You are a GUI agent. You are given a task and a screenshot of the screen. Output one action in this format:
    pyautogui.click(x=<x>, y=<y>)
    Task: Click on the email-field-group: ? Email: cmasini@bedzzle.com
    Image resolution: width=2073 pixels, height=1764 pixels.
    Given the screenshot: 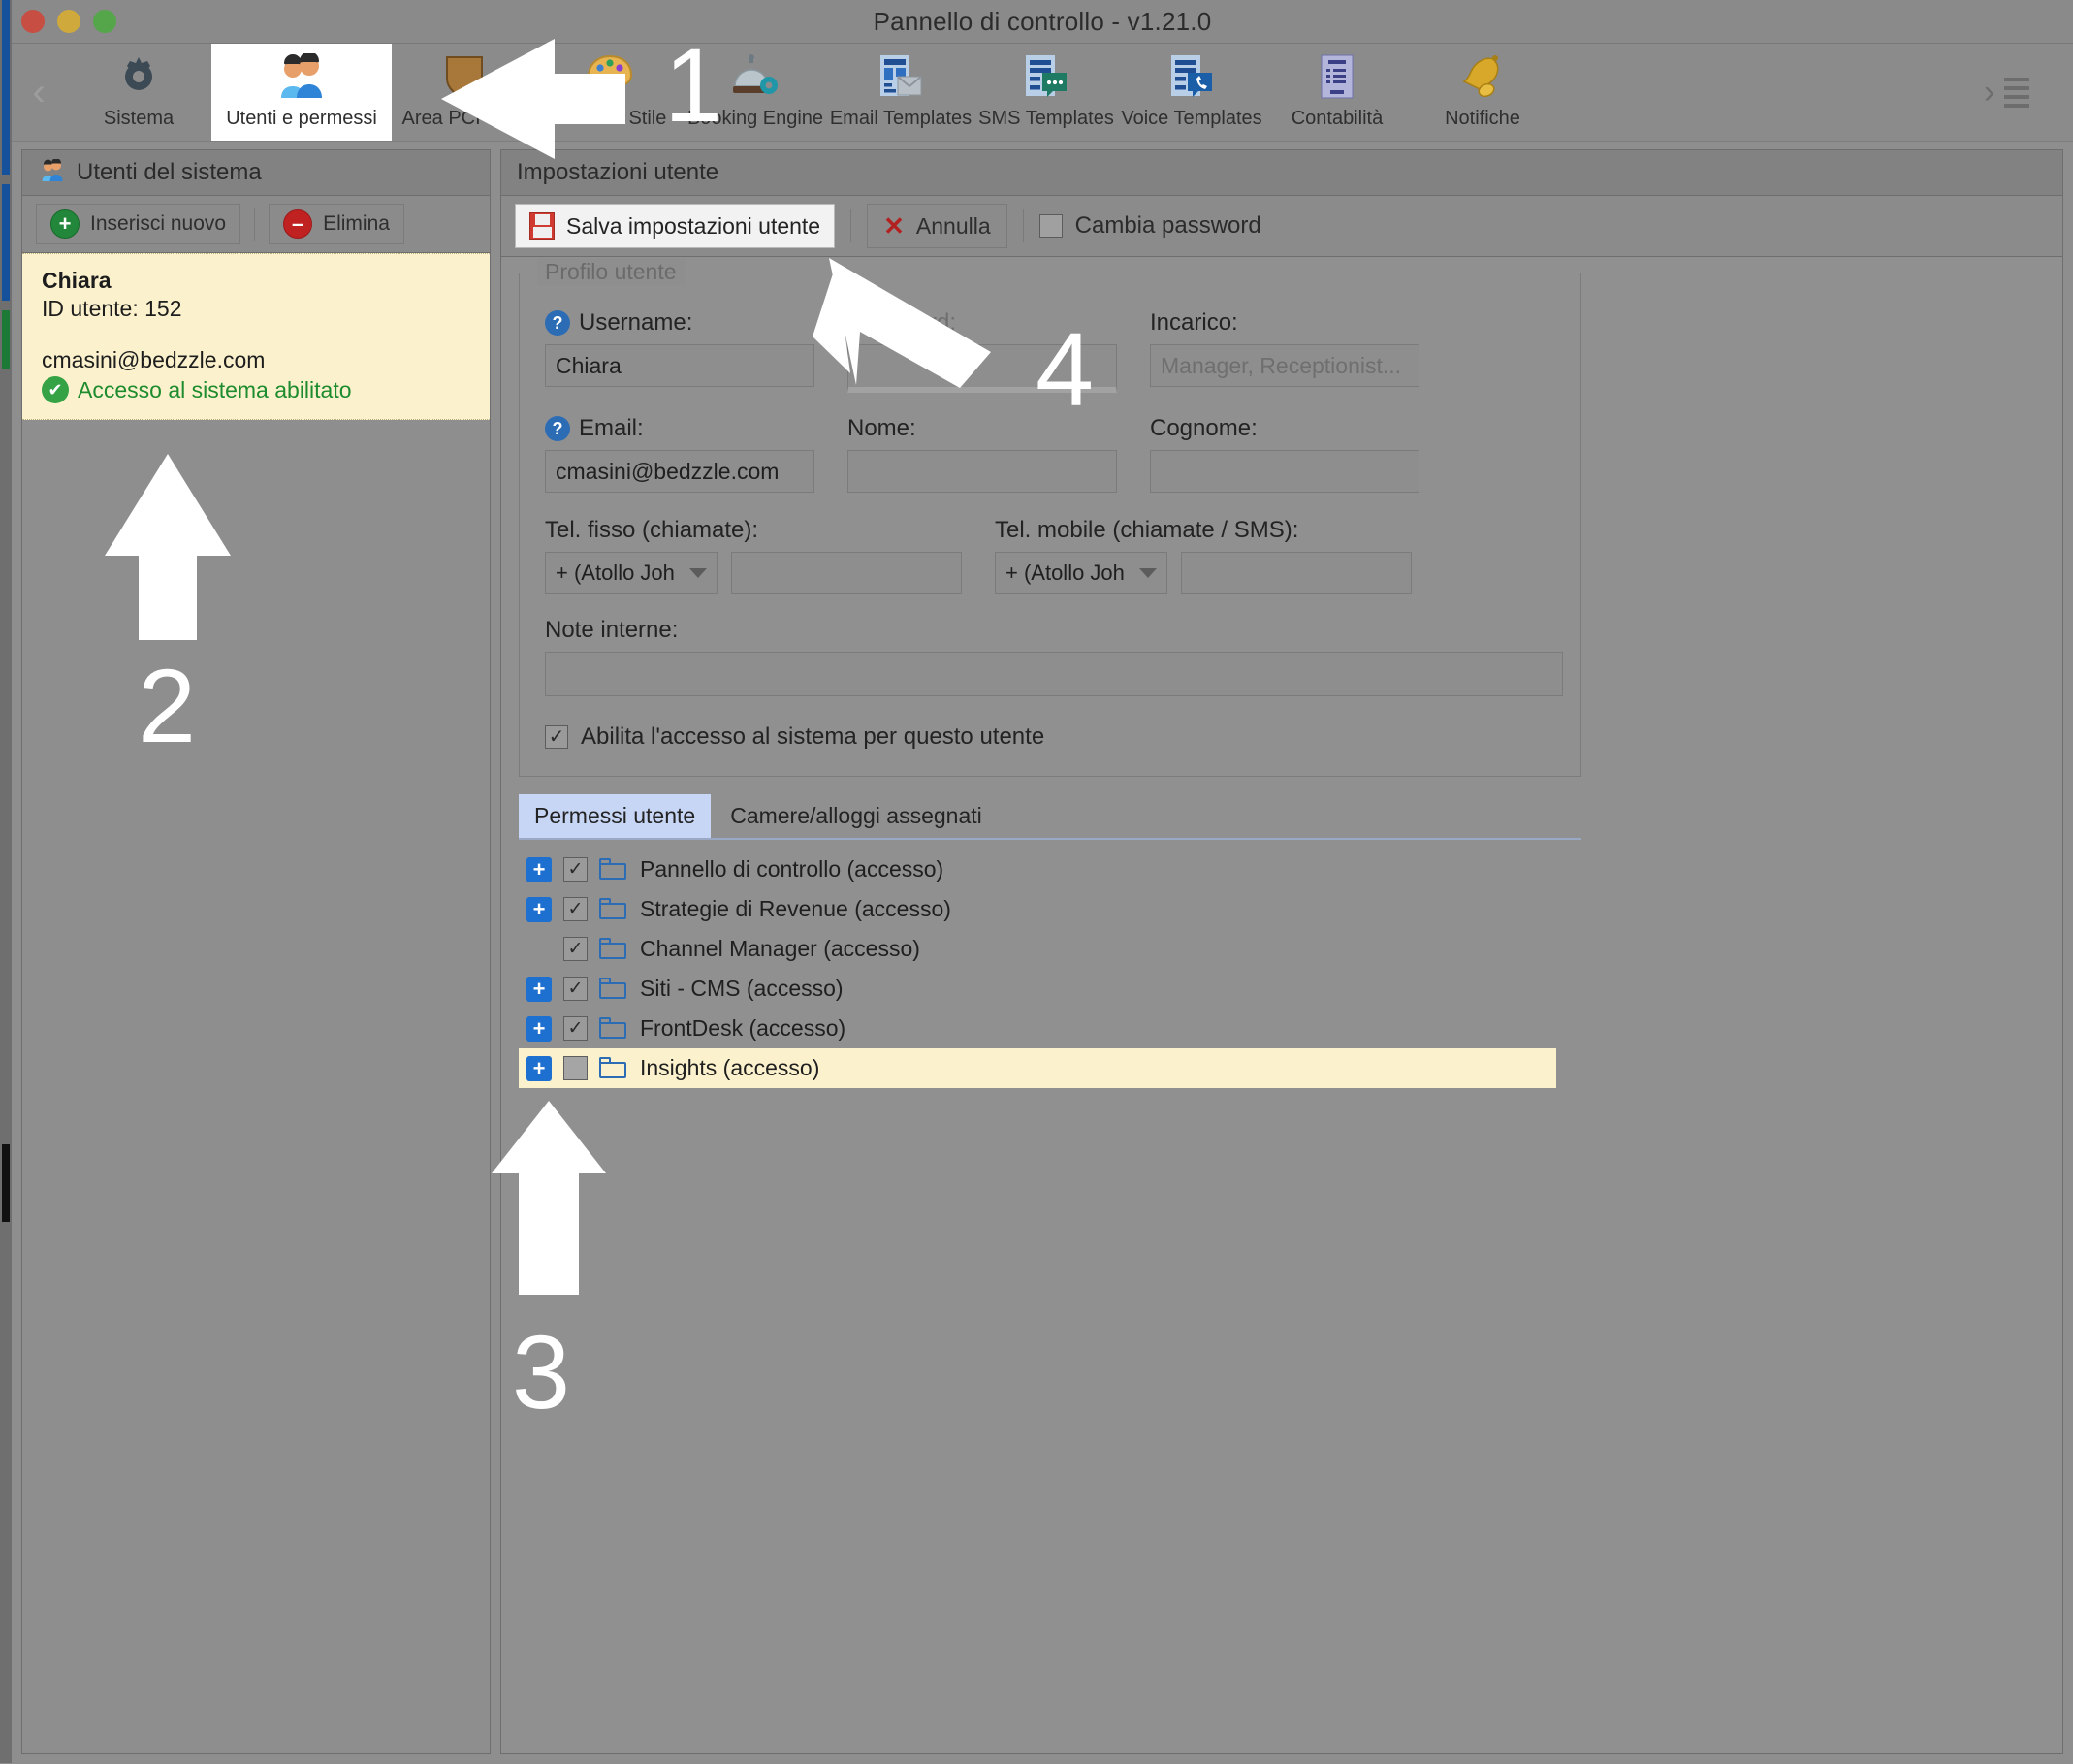 What is the action you would take?
    pyautogui.click(x=679, y=453)
    